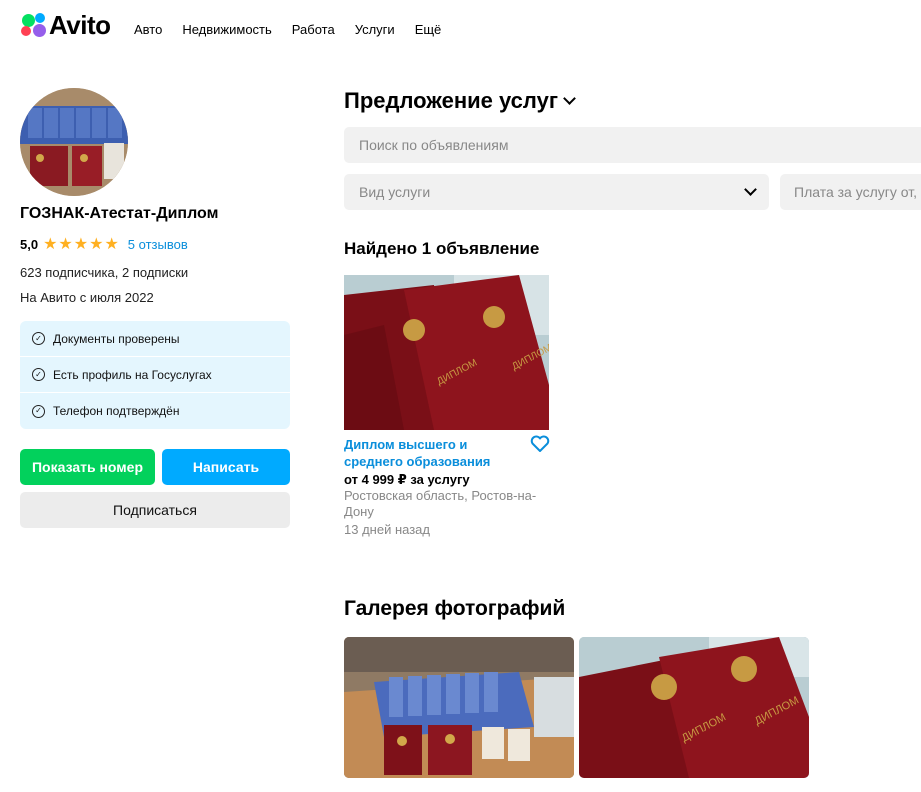  I want to click on verification-item: ✓ Документы проверены, so click(155, 339).